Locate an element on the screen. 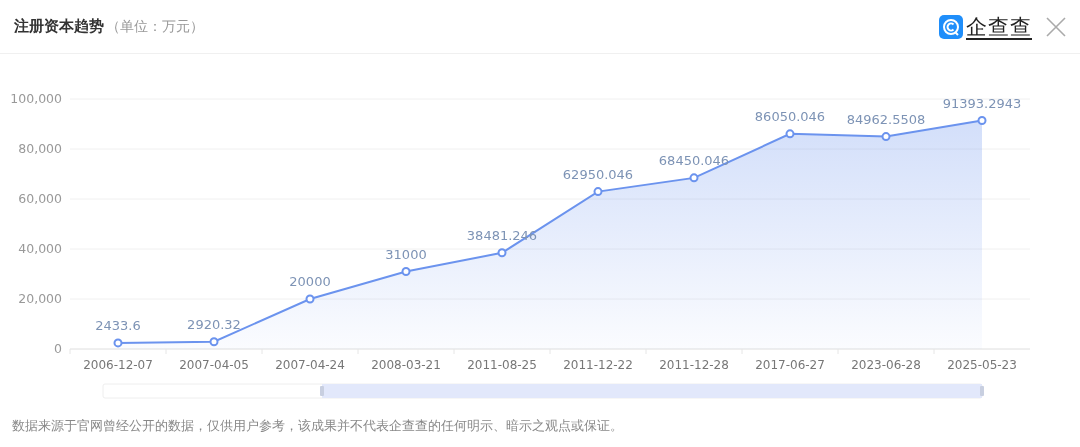 Image resolution: width=1080 pixels, height=447 pixels. x-axis-label: 2008-03-21 is located at coordinates (406, 365).